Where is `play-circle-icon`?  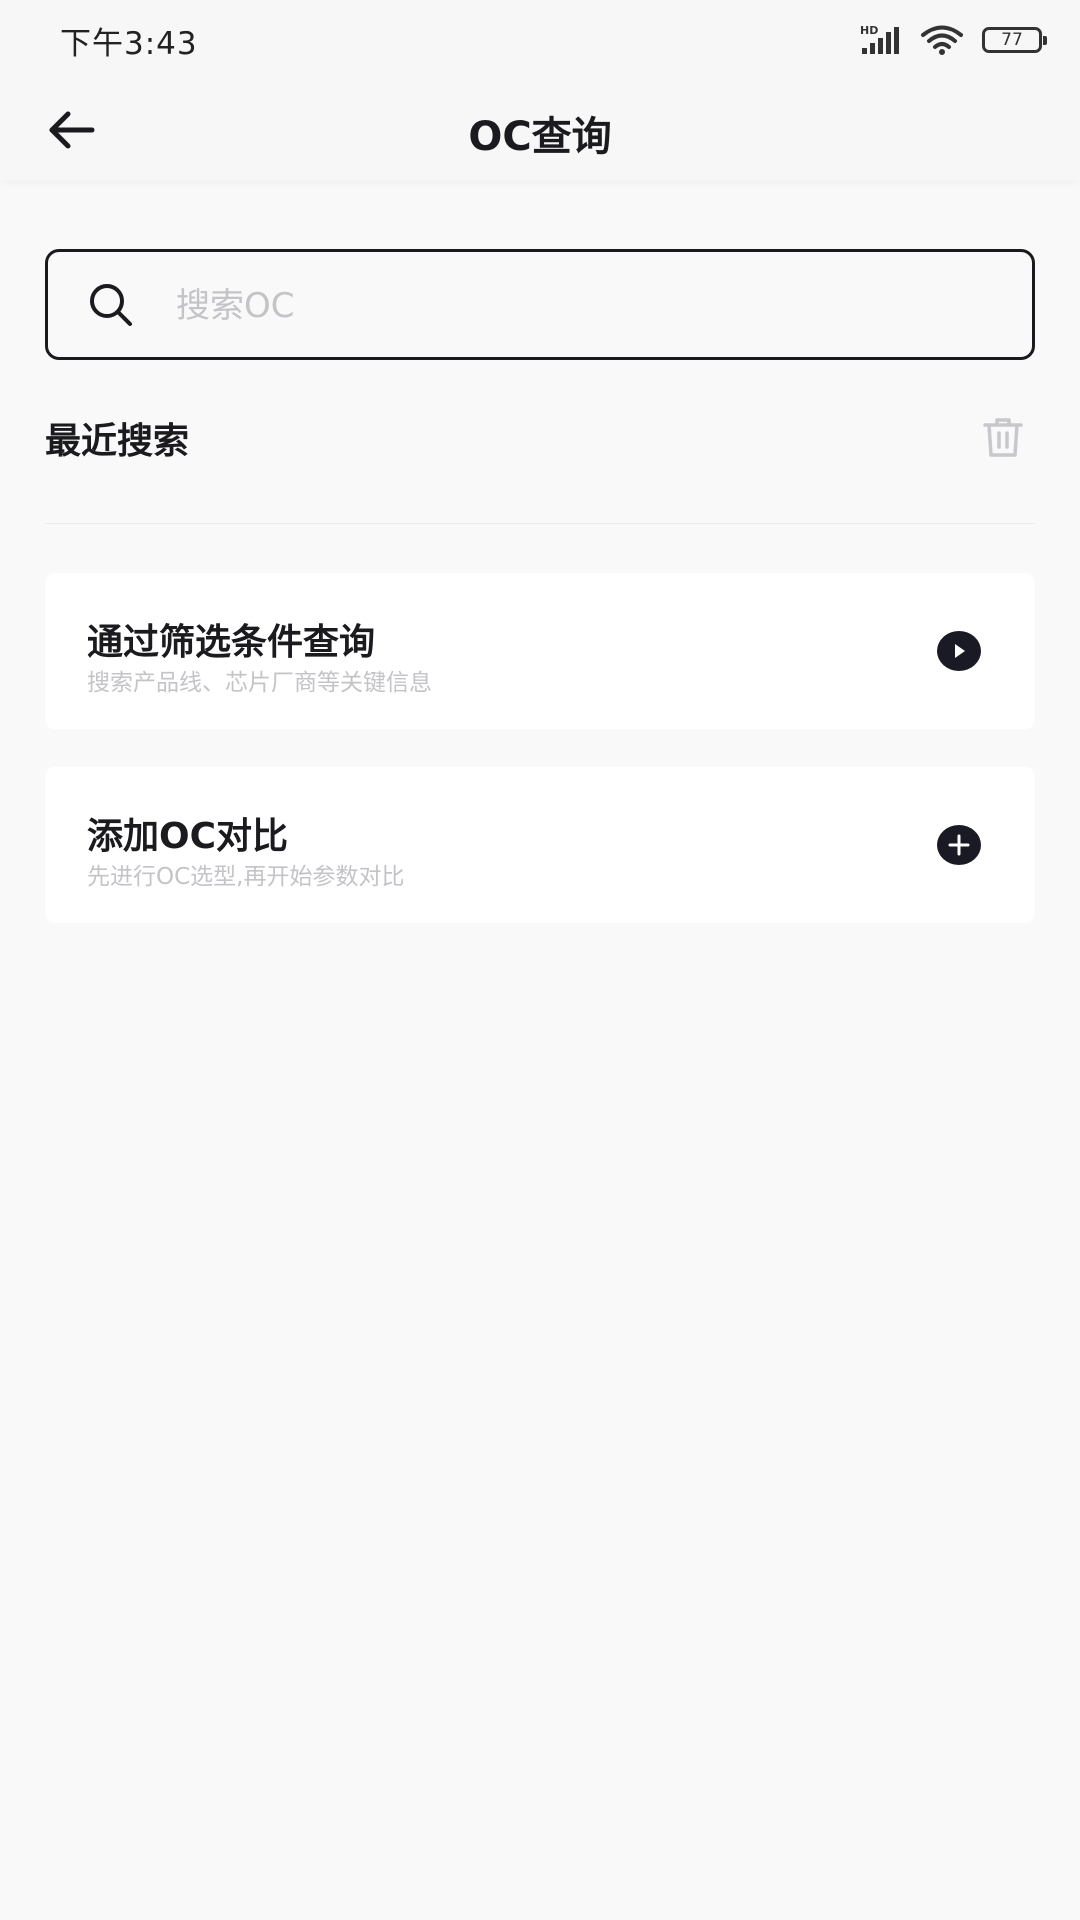 play-circle-icon is located at coordinates (959, 651).